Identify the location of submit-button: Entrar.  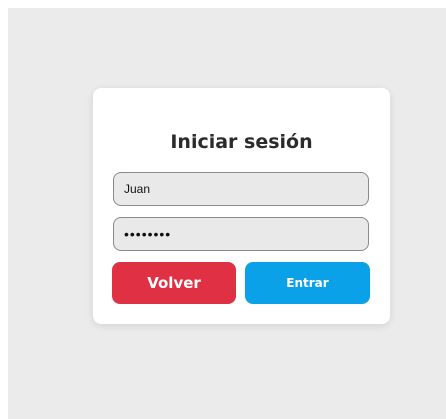
(307, 283).